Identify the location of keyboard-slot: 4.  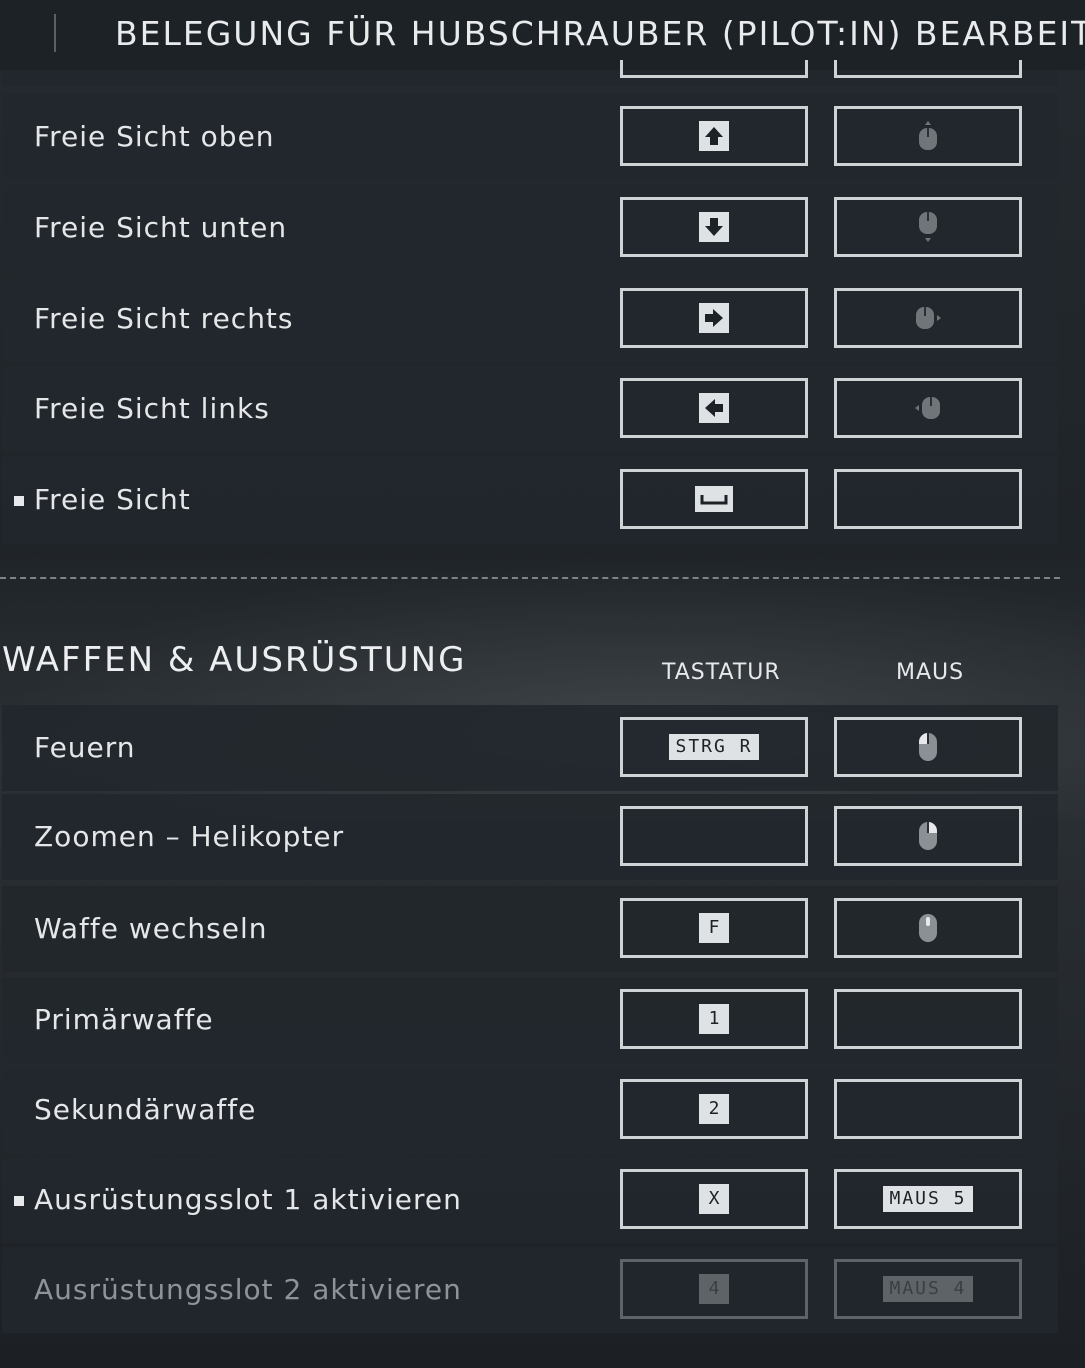
(714, 1289).